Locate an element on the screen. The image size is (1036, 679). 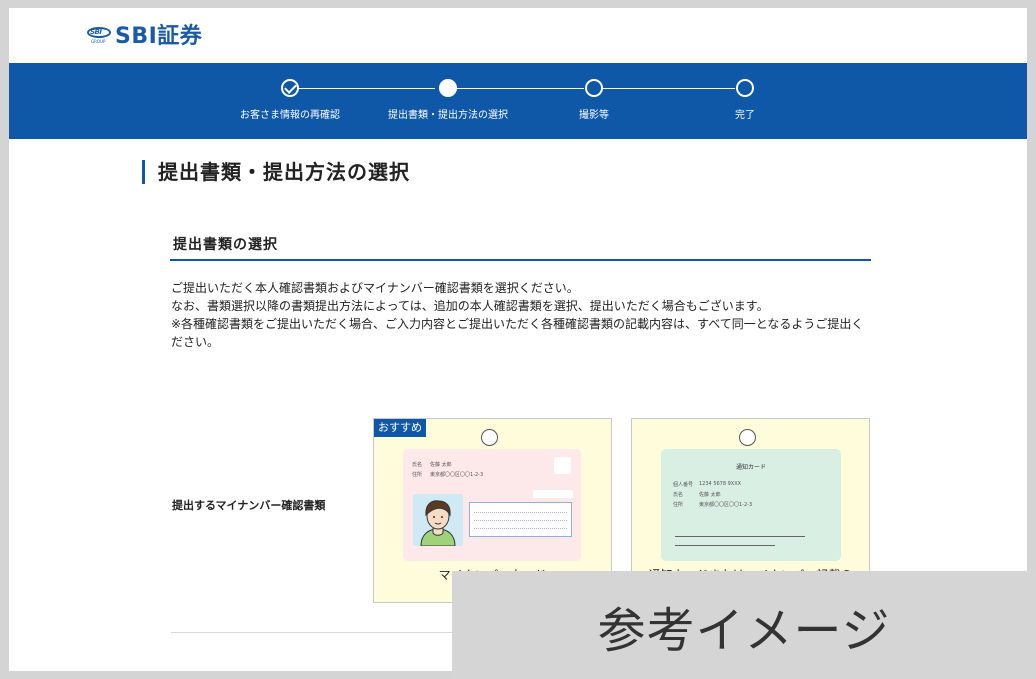
current-step-icon is located at coordinates (448, 88).